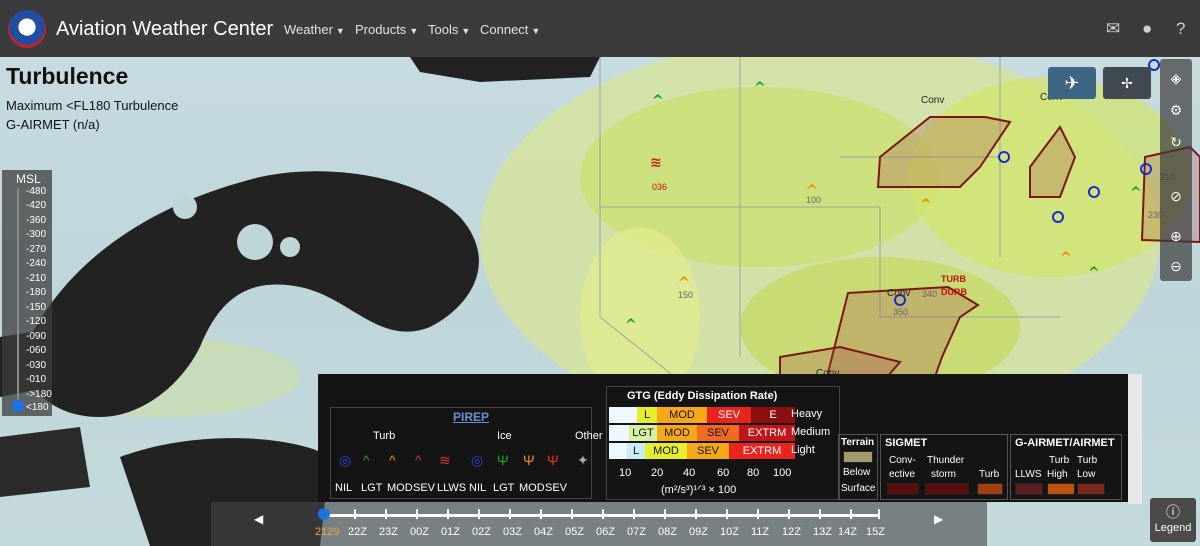  I want to click on next-arrow-icon: ▶, so click(938, 519).